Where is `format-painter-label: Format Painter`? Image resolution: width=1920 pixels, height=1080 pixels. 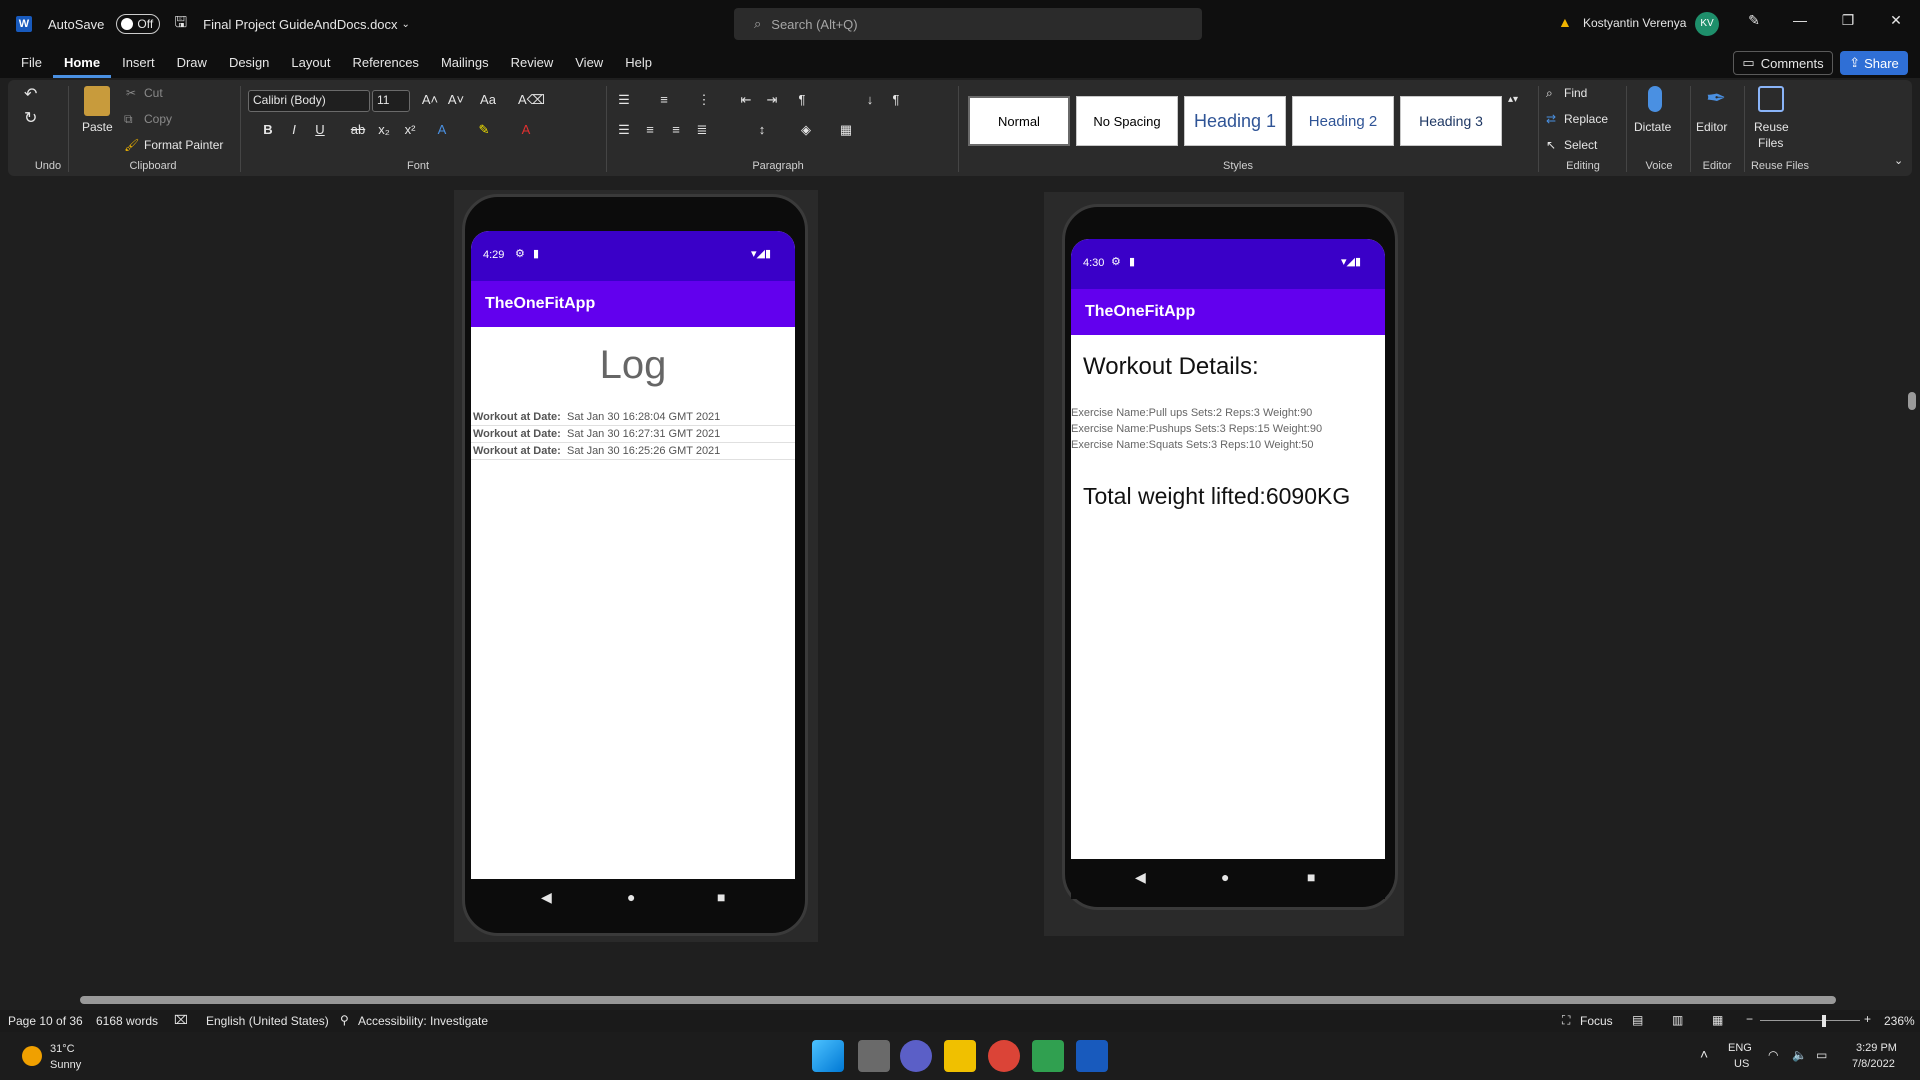 format-painter-label: Format Painter is located at coordinates (183, 145).